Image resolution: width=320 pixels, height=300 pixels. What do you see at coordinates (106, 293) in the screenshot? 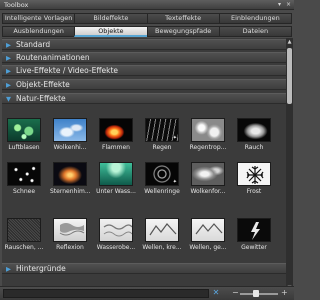
I see `search-input` at bounding box center [106, 293].